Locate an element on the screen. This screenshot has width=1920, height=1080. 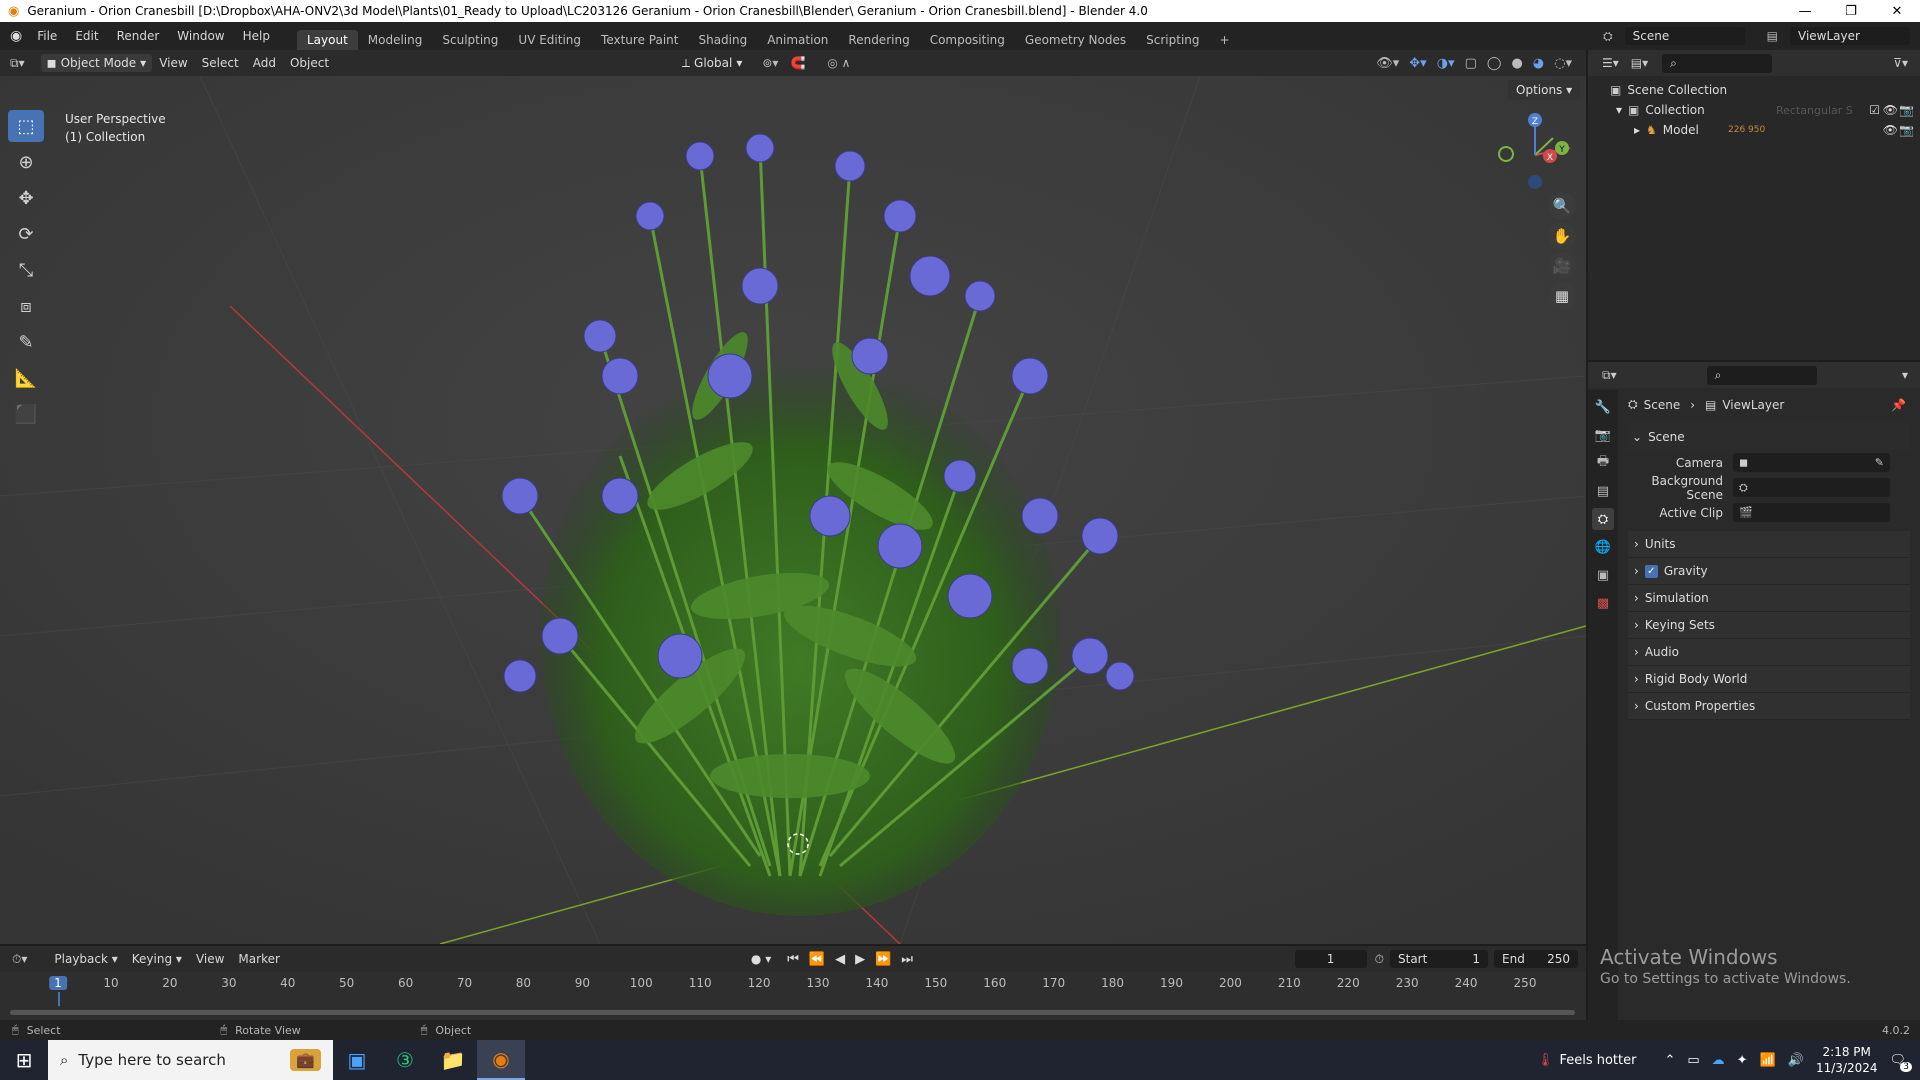
taskbar-app-sketchup: ▣ is located at coordinates (357, 1060).